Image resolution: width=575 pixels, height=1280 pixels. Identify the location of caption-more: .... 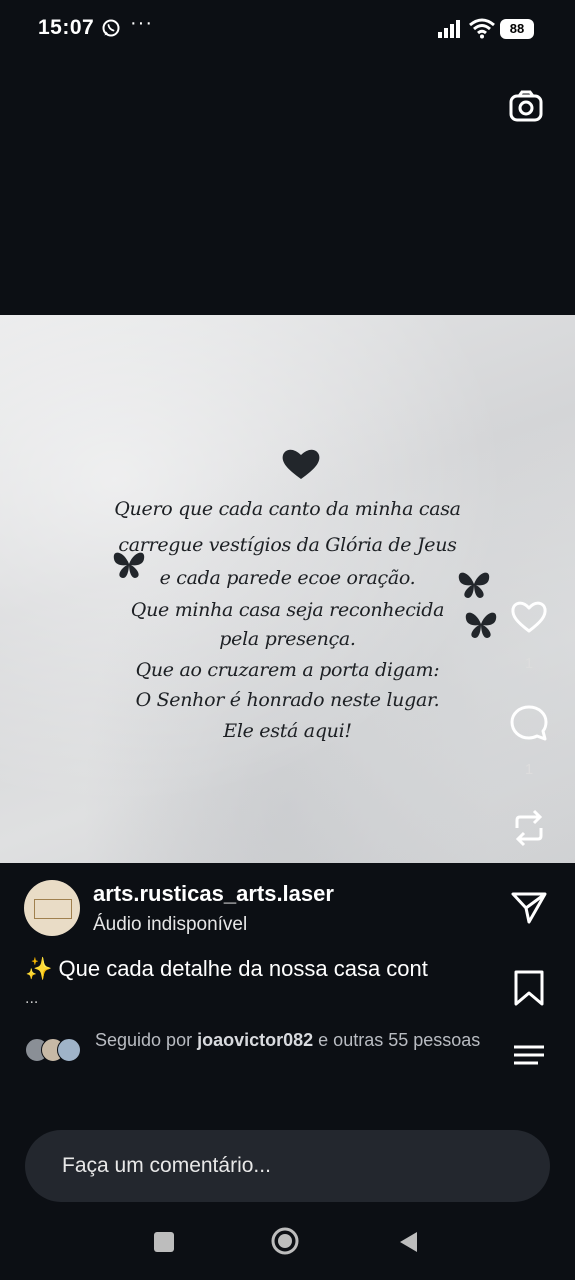
(31, 999).